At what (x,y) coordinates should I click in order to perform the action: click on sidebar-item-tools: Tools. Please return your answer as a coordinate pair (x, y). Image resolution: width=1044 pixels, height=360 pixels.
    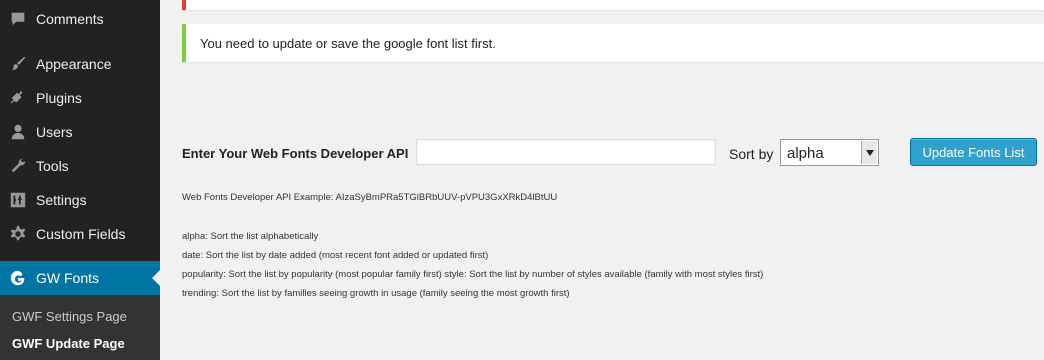
    Looking at the image, I should click on (80, 166).